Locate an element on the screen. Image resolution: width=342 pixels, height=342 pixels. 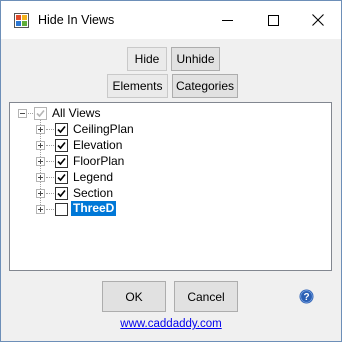
tree-label-ceilingplan: CeilingPlan is located at coordinates (103, 129).